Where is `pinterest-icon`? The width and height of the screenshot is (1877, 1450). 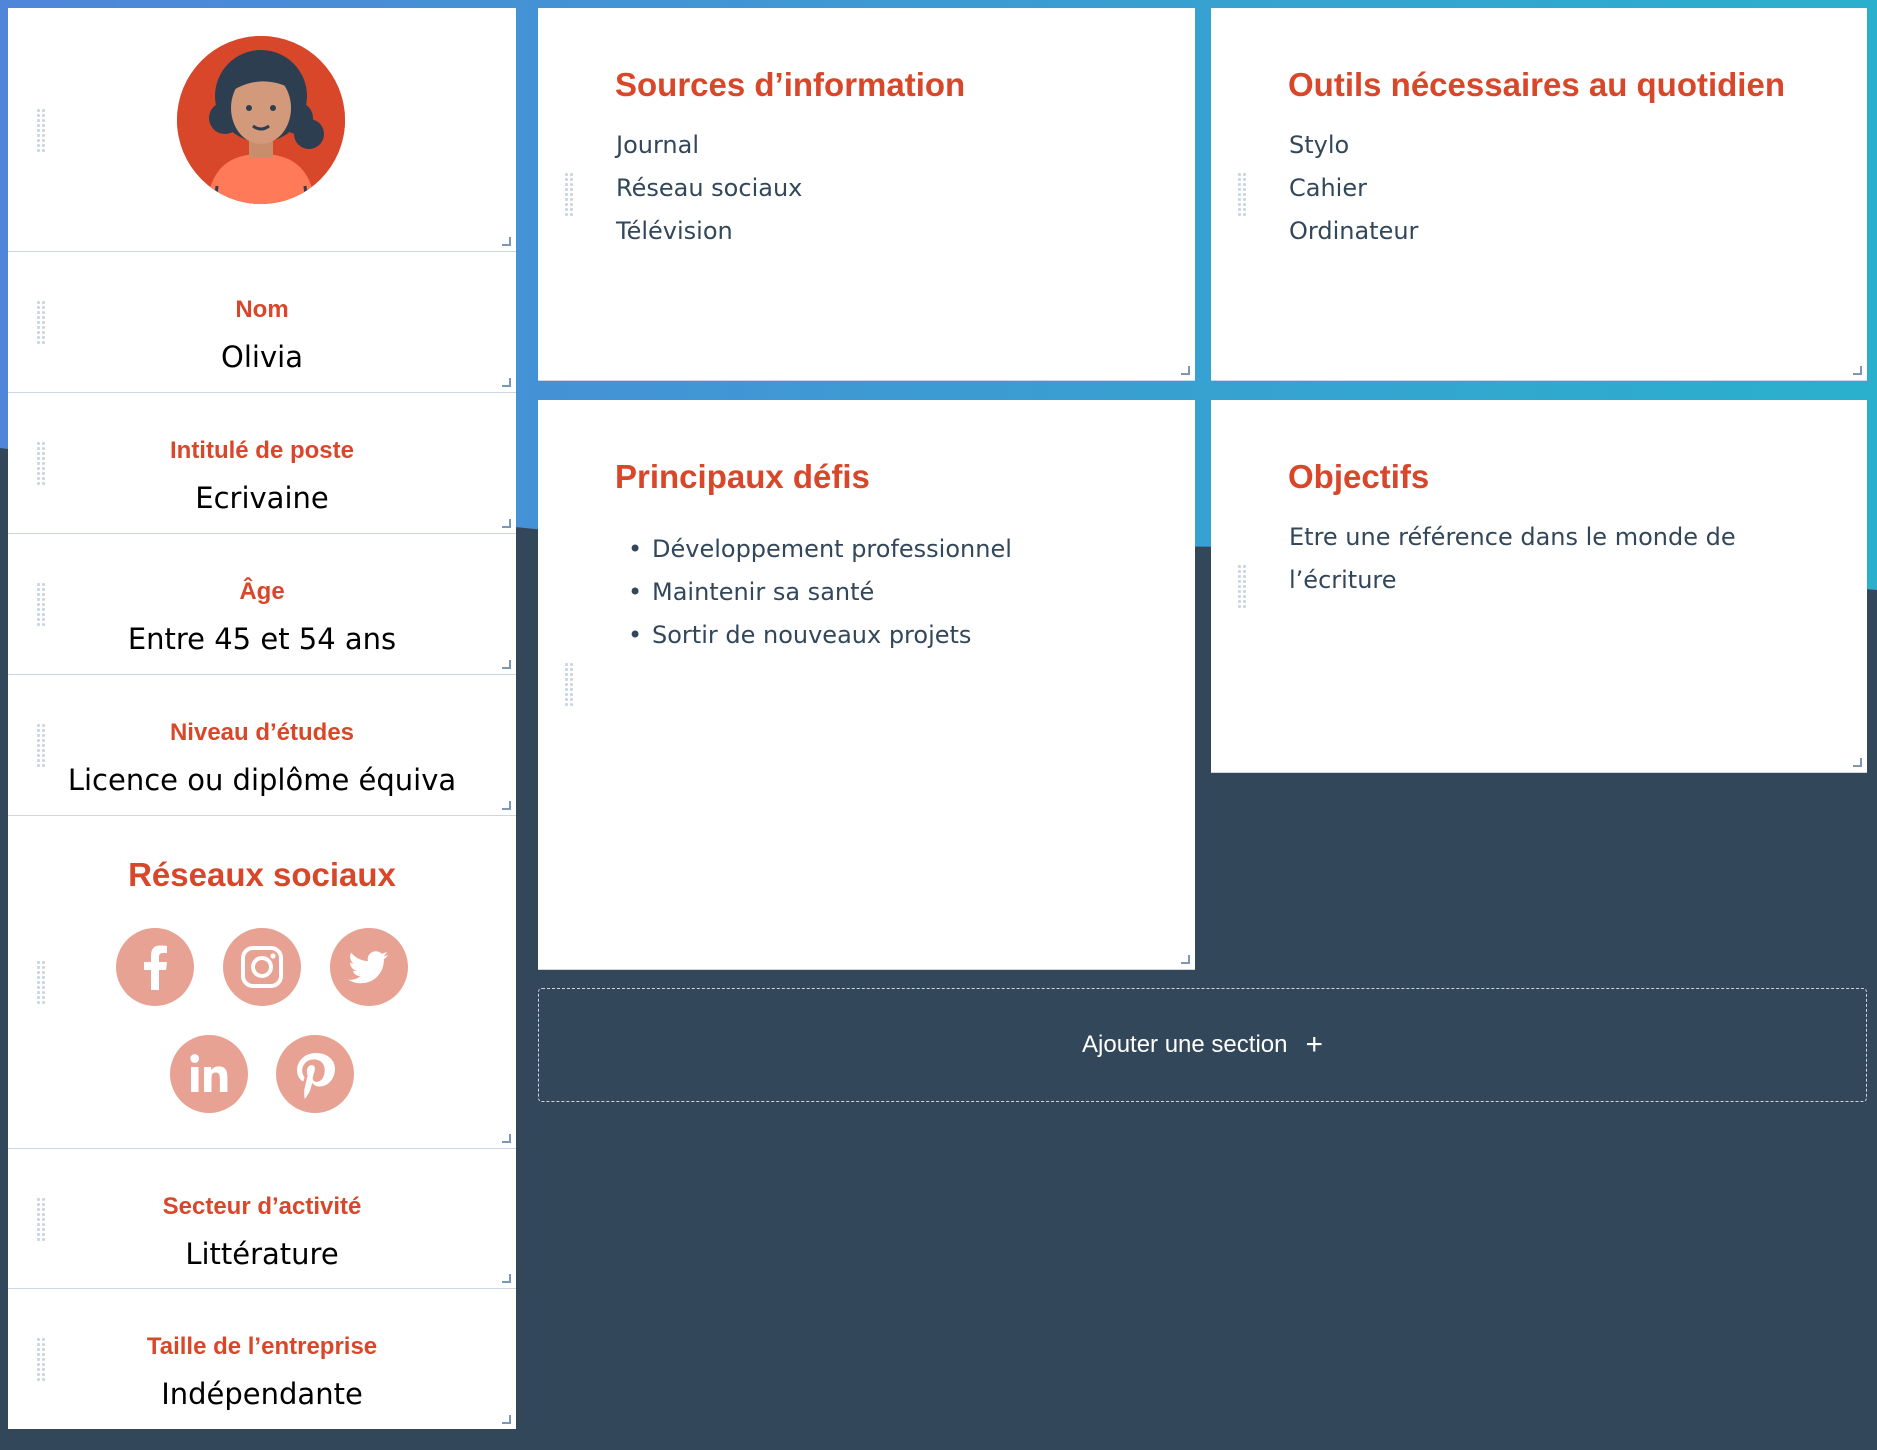
pinterest-icon is located at coordinates (315, 1074).